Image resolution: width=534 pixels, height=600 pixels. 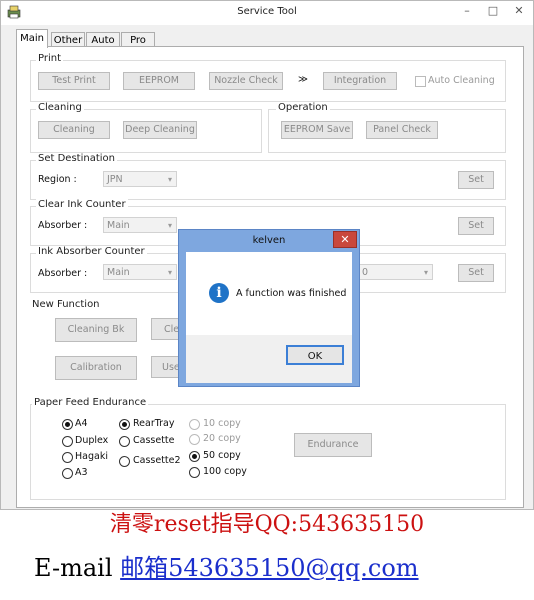 What do you see at coordinates (81, 423) in the screenshot?
I see `size-label-a4: A4` at bounding box center [81, 423].